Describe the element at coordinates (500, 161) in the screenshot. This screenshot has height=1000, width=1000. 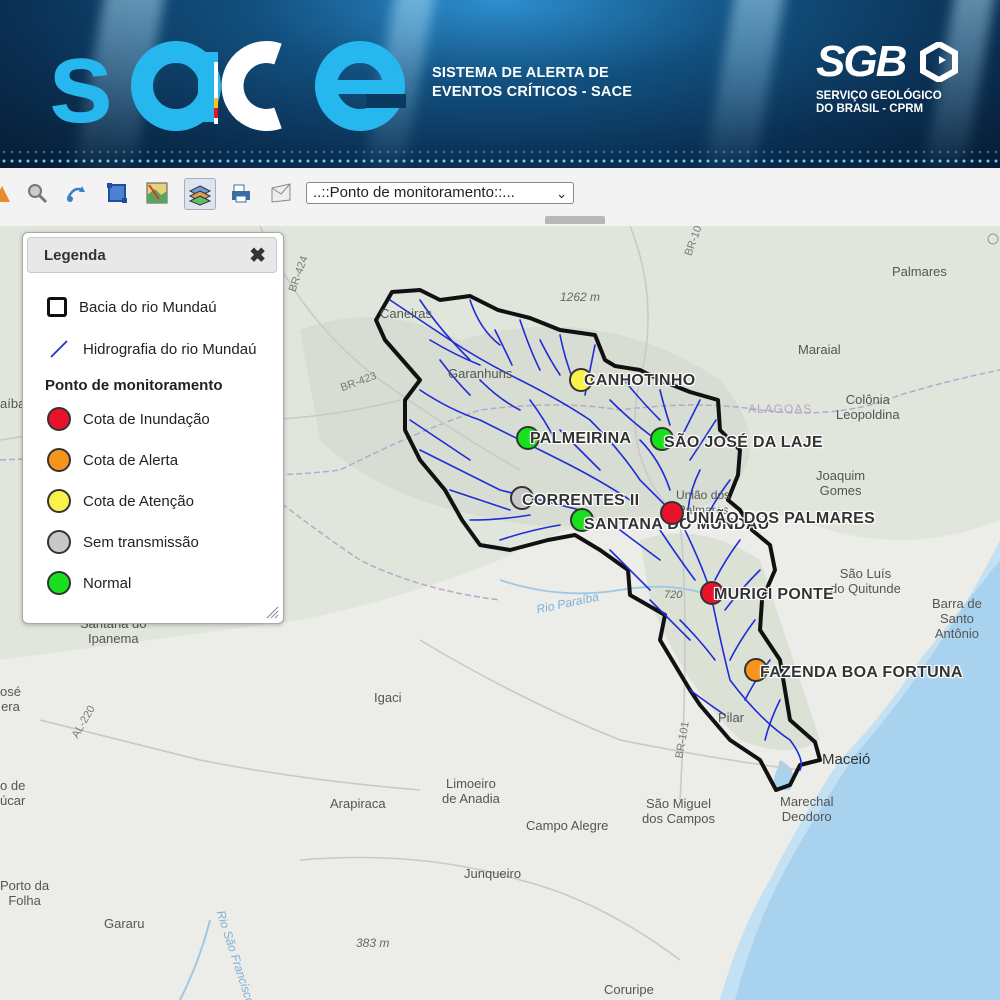
I see `header-decoration-dots` at that location.